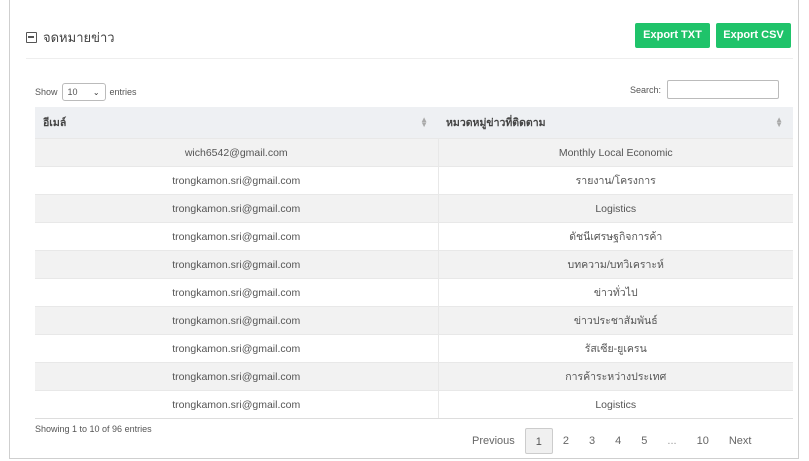 The width and height of the screenshot is (809, 461). I want to click on table-row: trongkamon.sri@gmail.com รายงาน/โครงการ, so click(414, 180).